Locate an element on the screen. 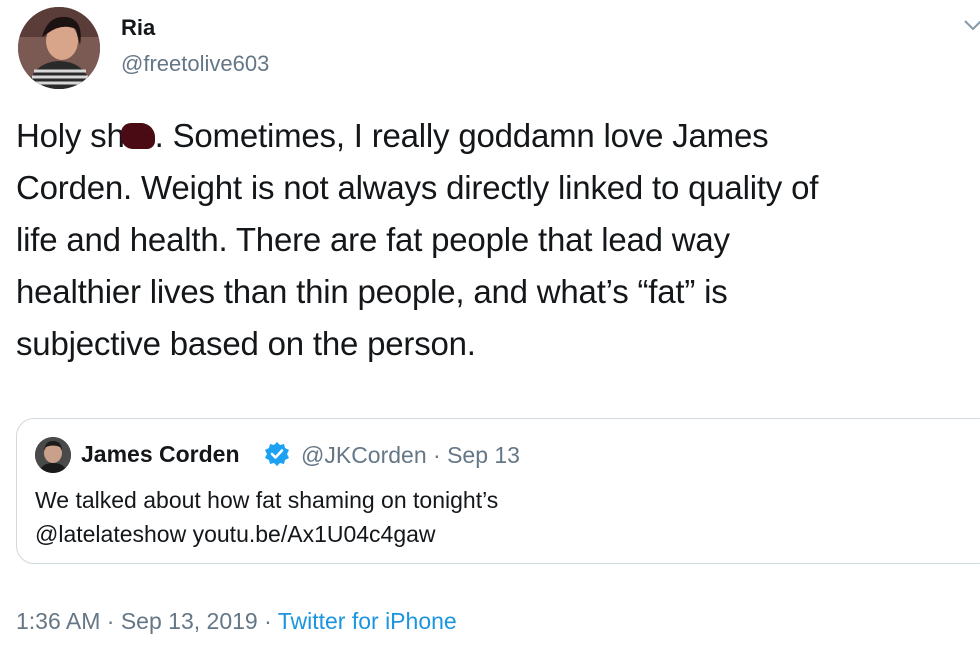 The height and width of the screenshot is (648, 980). tweet-time: 1:36 AM is located at coordinates (58, 621).